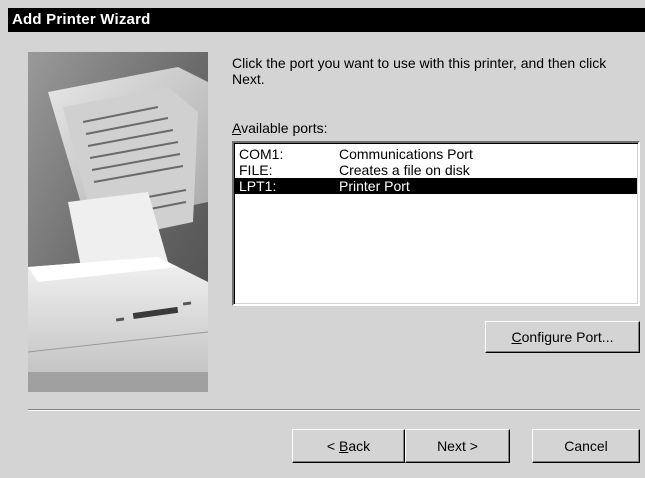 Image resolution: width=645 pixels, height=478 pixels. I want to click on ports-label-text: vailable ports:, so click(284, 128).